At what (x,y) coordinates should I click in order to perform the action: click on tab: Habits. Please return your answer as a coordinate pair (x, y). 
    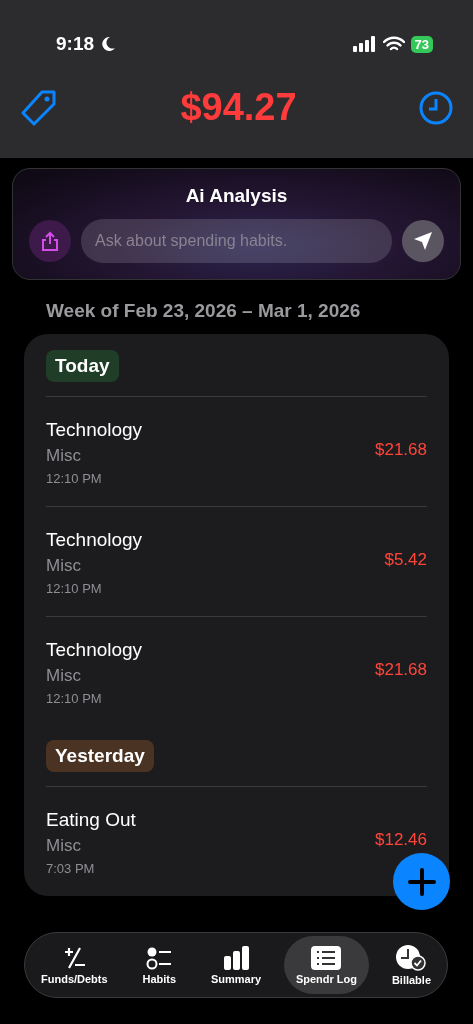
    Looking at the image, I should click on (159, 965).